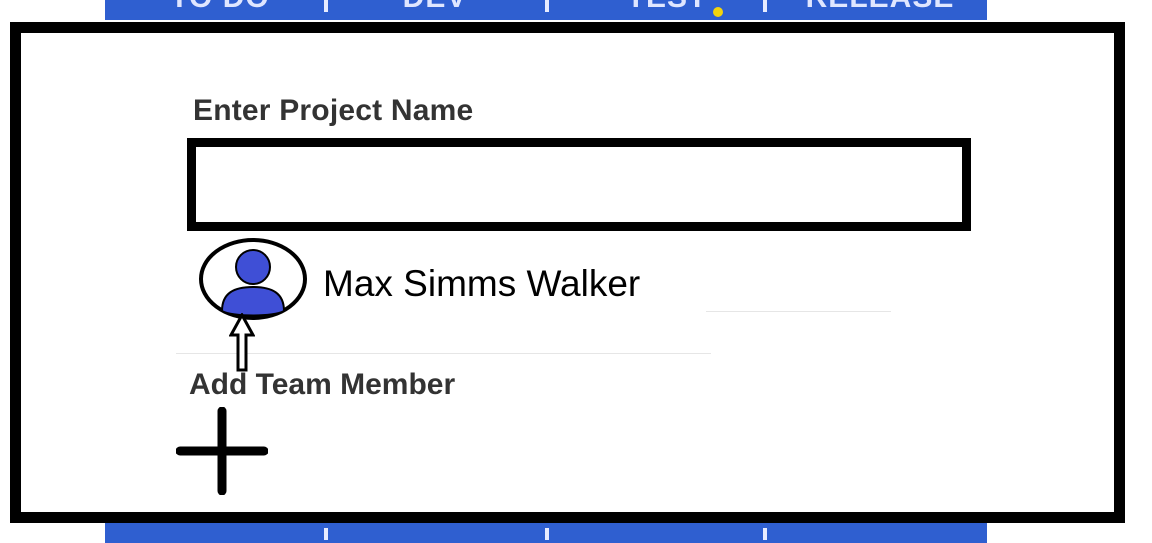  I want to click on column-todo-label: TO DO, so click(219, 6).